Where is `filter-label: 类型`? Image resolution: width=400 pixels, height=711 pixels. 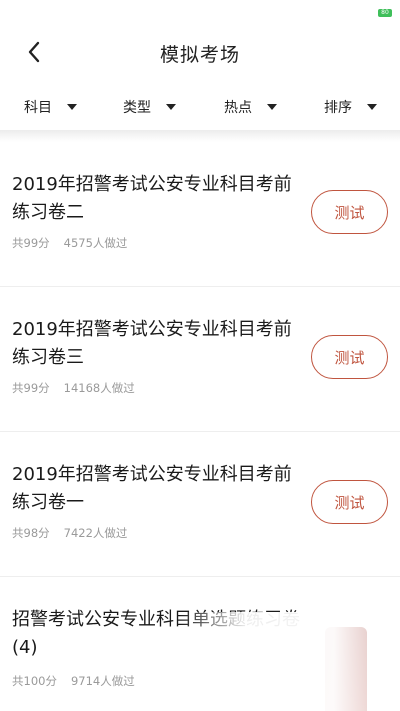 filter-label: 类型 is located at coordinates (137, 108).